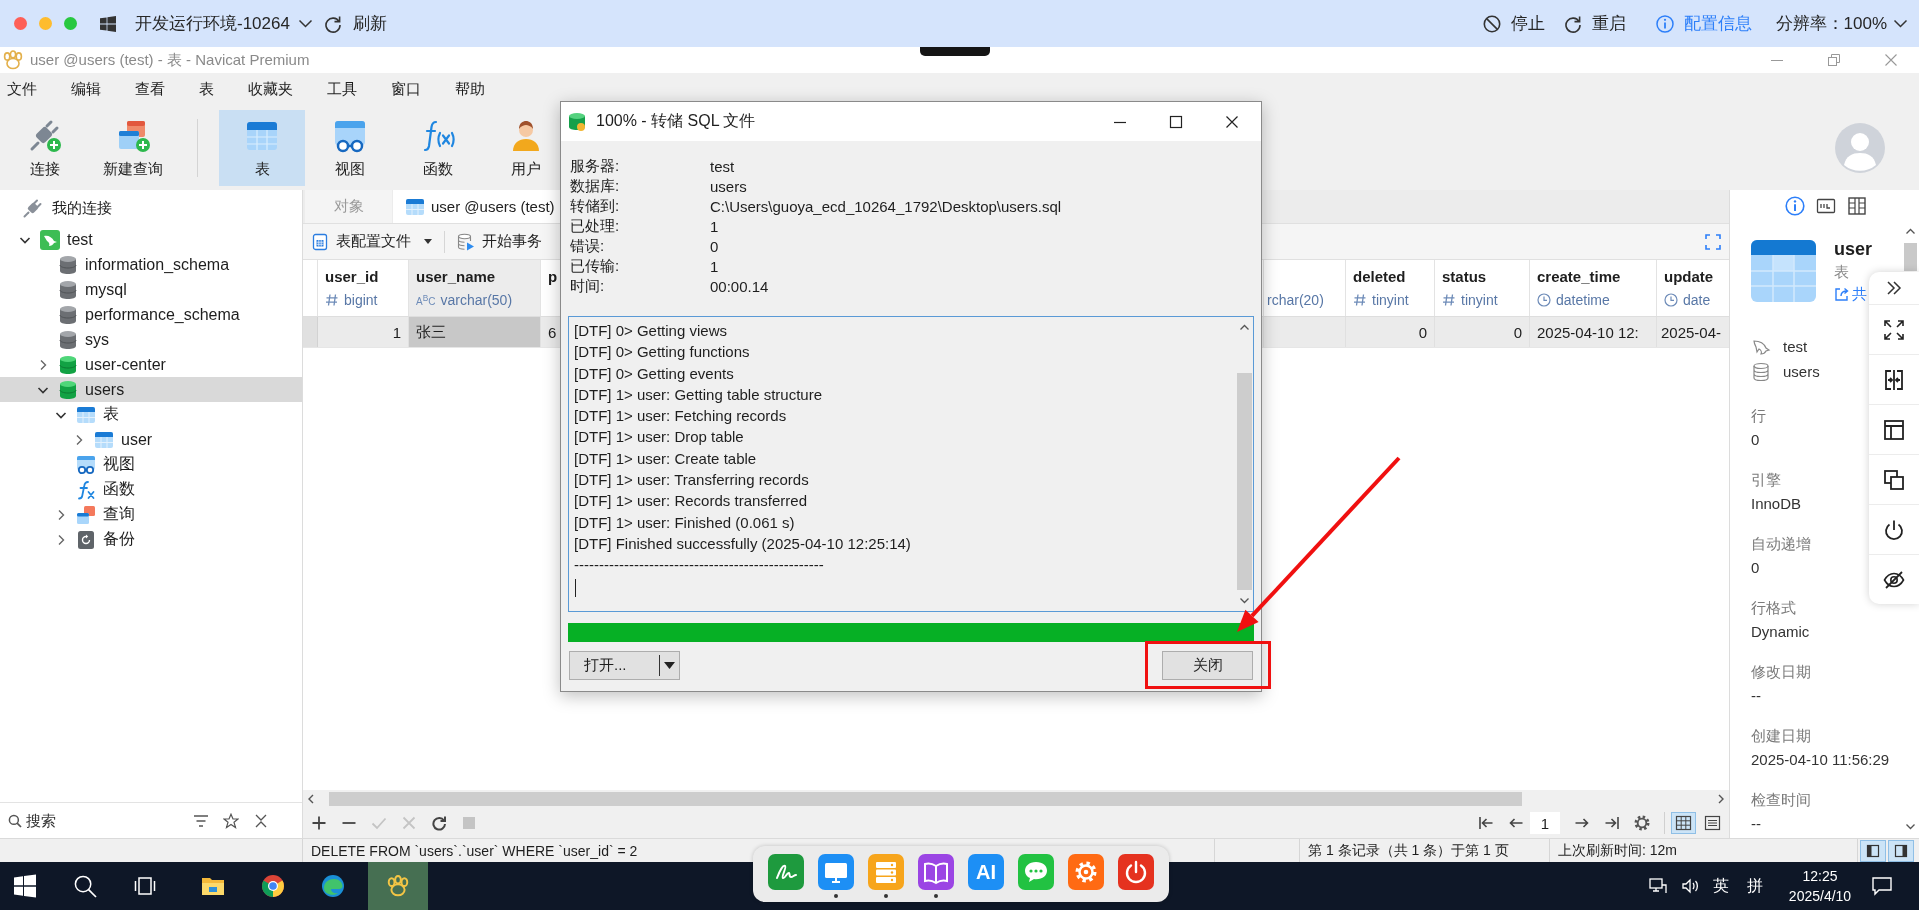  What do you see at coordinates (699, 565) in the screenshot?
I see `log-line: --------------------------------------------------` at bounding box center [699, 565].